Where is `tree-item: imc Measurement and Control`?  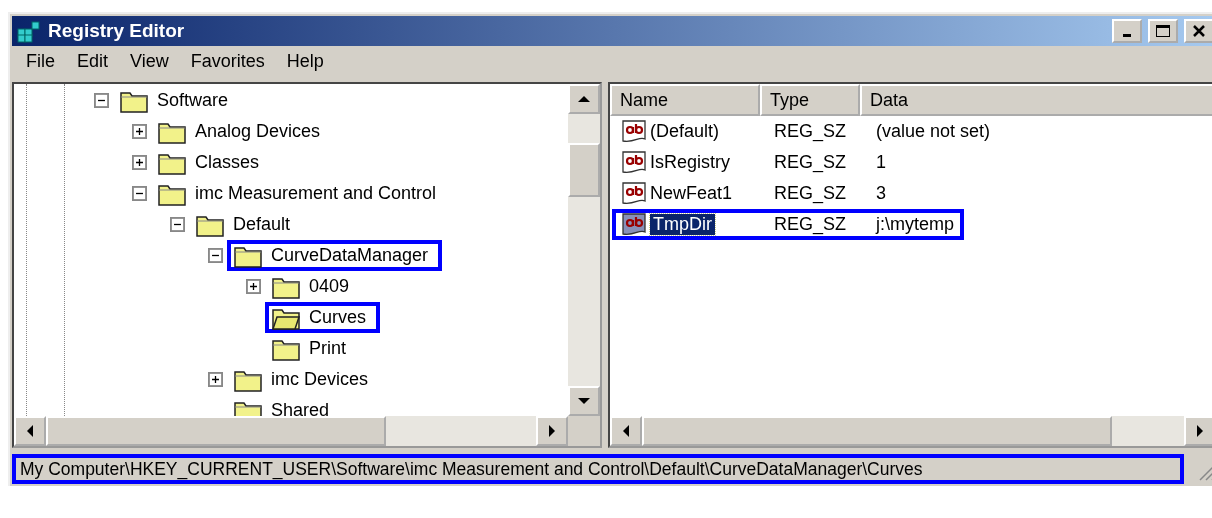
tree-item: imc Measurement and Control is located at coordinates (316, 193).